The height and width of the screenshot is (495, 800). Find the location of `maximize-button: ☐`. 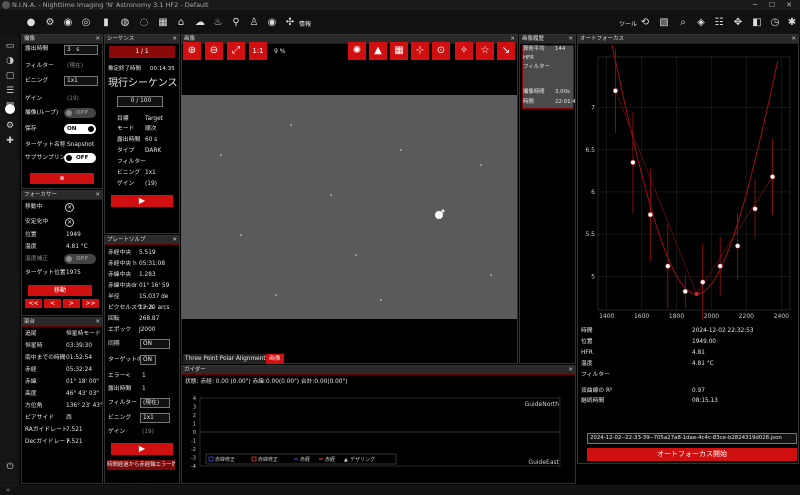

maximize-button: ☐ is located at coordinates (772, 5).